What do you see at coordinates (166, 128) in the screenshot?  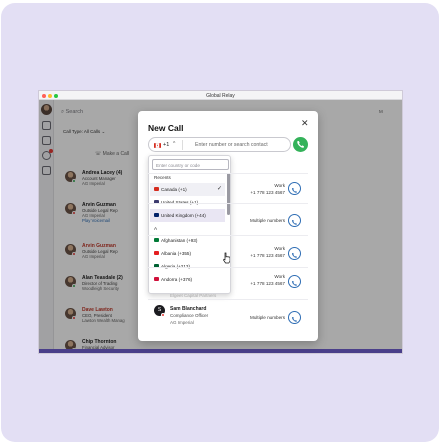 I see `dialog-title: New Call` at bounding box center [166, 128].